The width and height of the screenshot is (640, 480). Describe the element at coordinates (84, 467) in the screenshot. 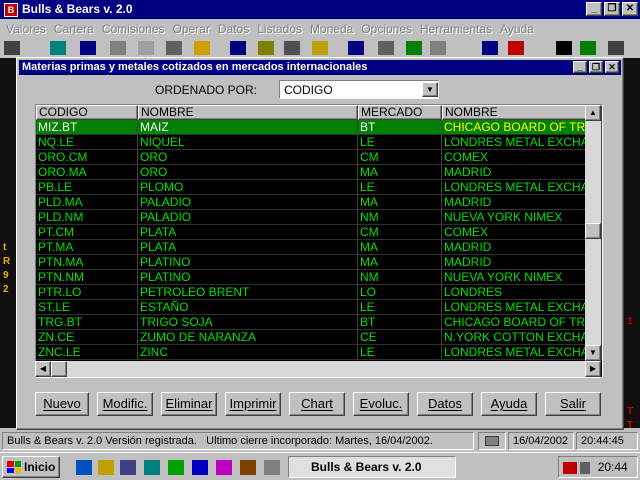

I see `internet-explorer-icon` at that location.